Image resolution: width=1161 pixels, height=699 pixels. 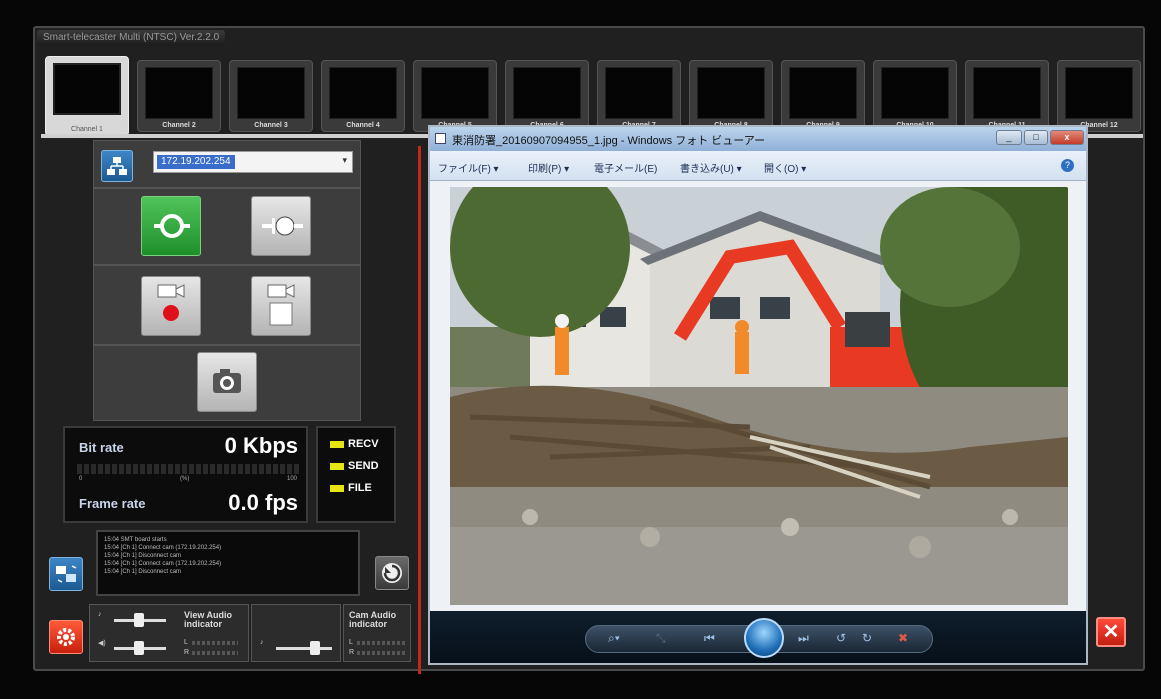 I want to click on connect-button, so click(x=171, y=226).